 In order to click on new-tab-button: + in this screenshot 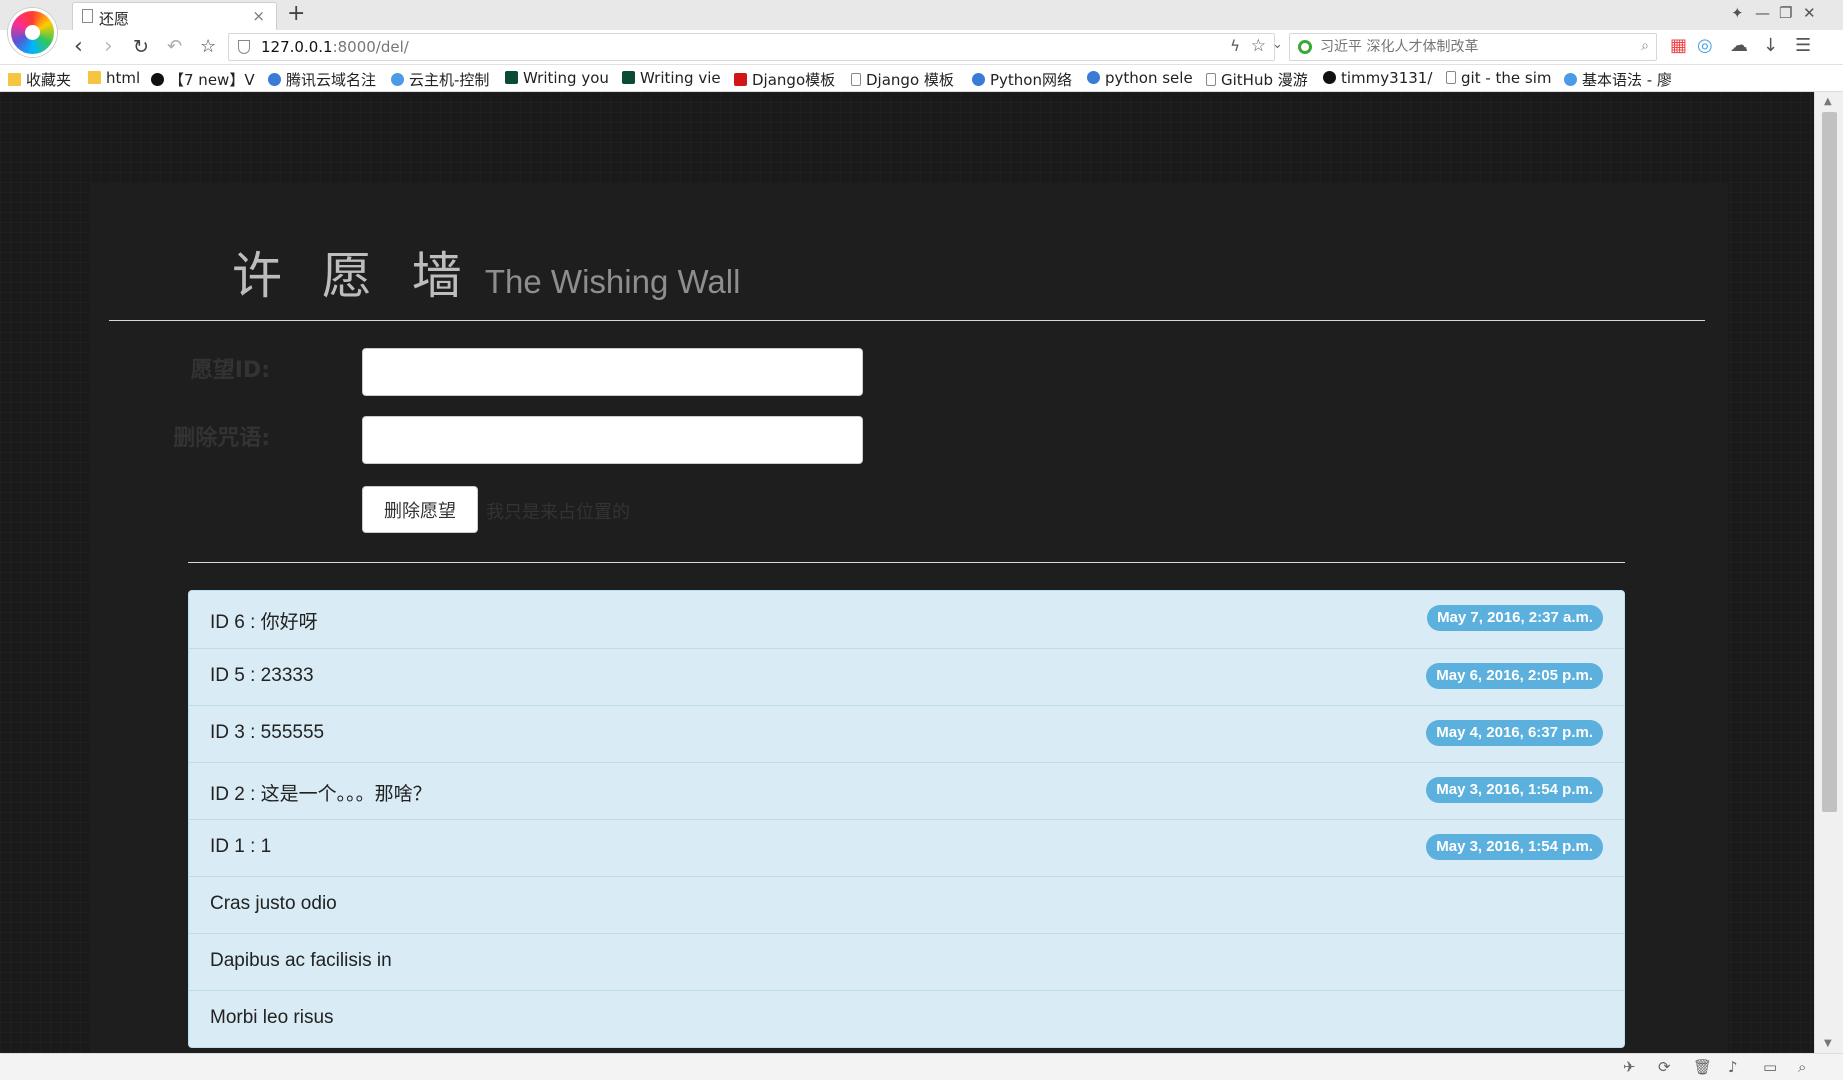, I will do `click(296, 13)`.